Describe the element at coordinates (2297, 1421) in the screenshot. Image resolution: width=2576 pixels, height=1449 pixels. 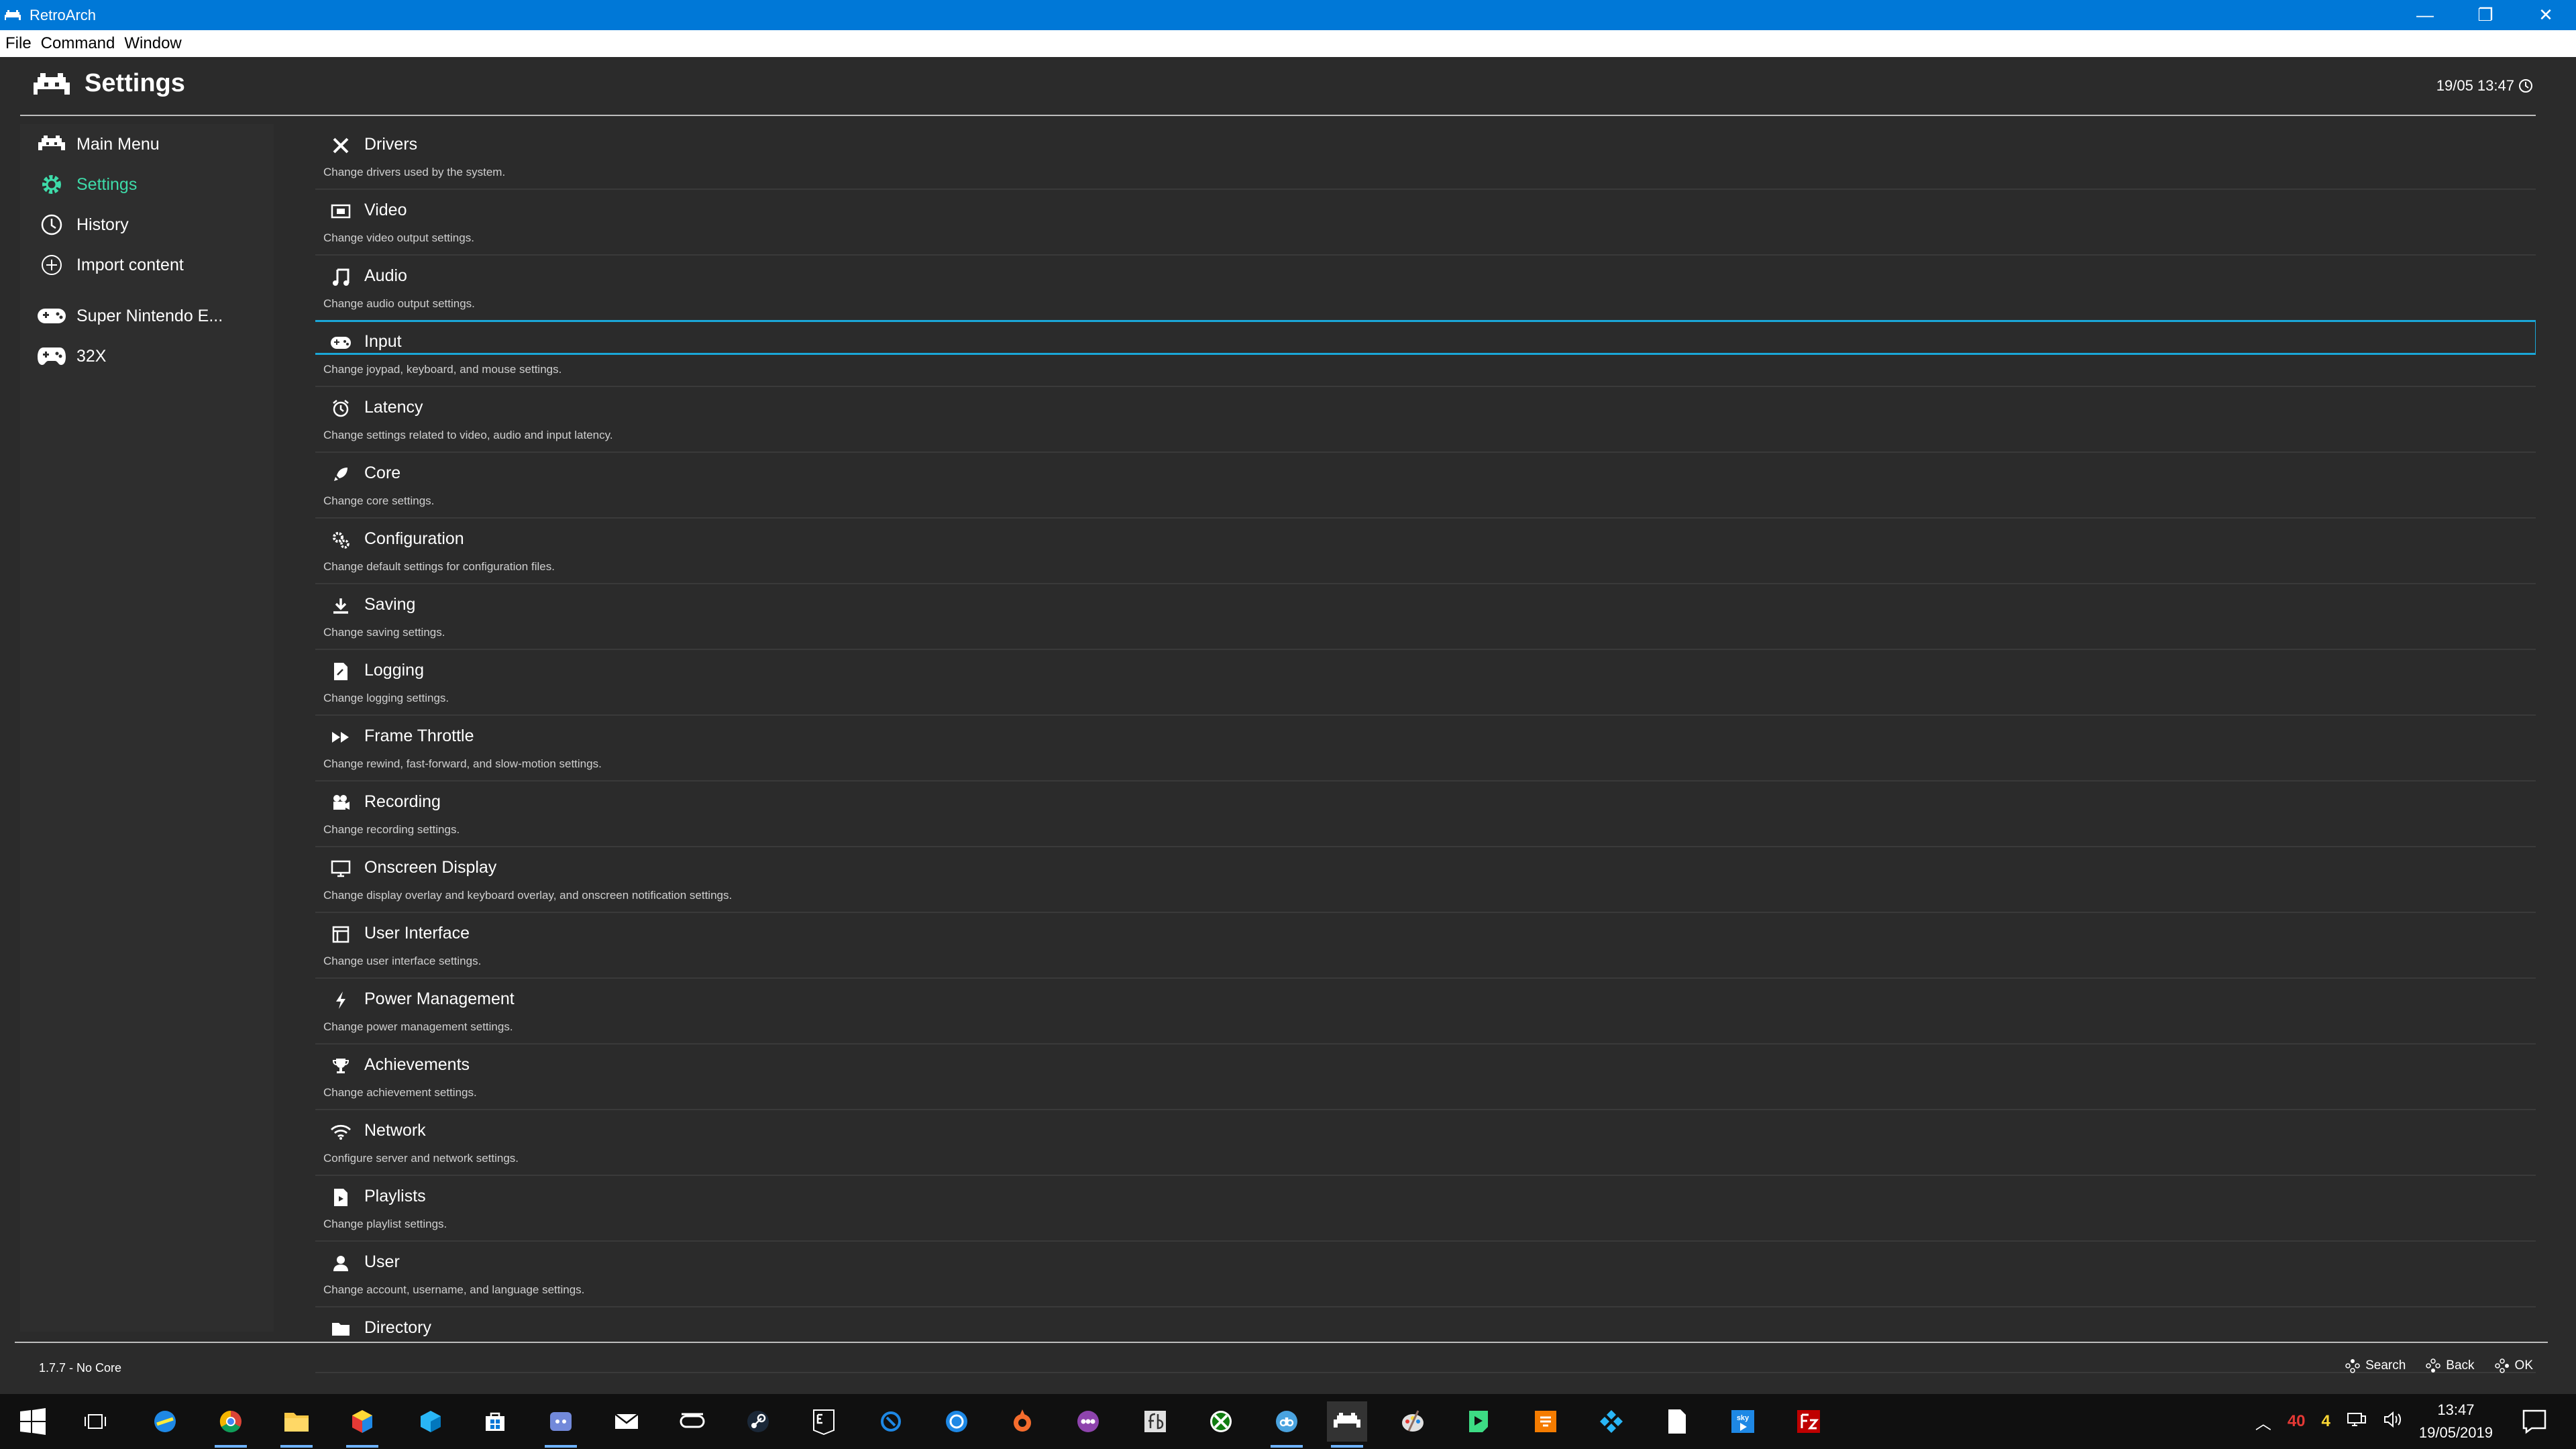
I see `tray-counter-red: 40` at that location.